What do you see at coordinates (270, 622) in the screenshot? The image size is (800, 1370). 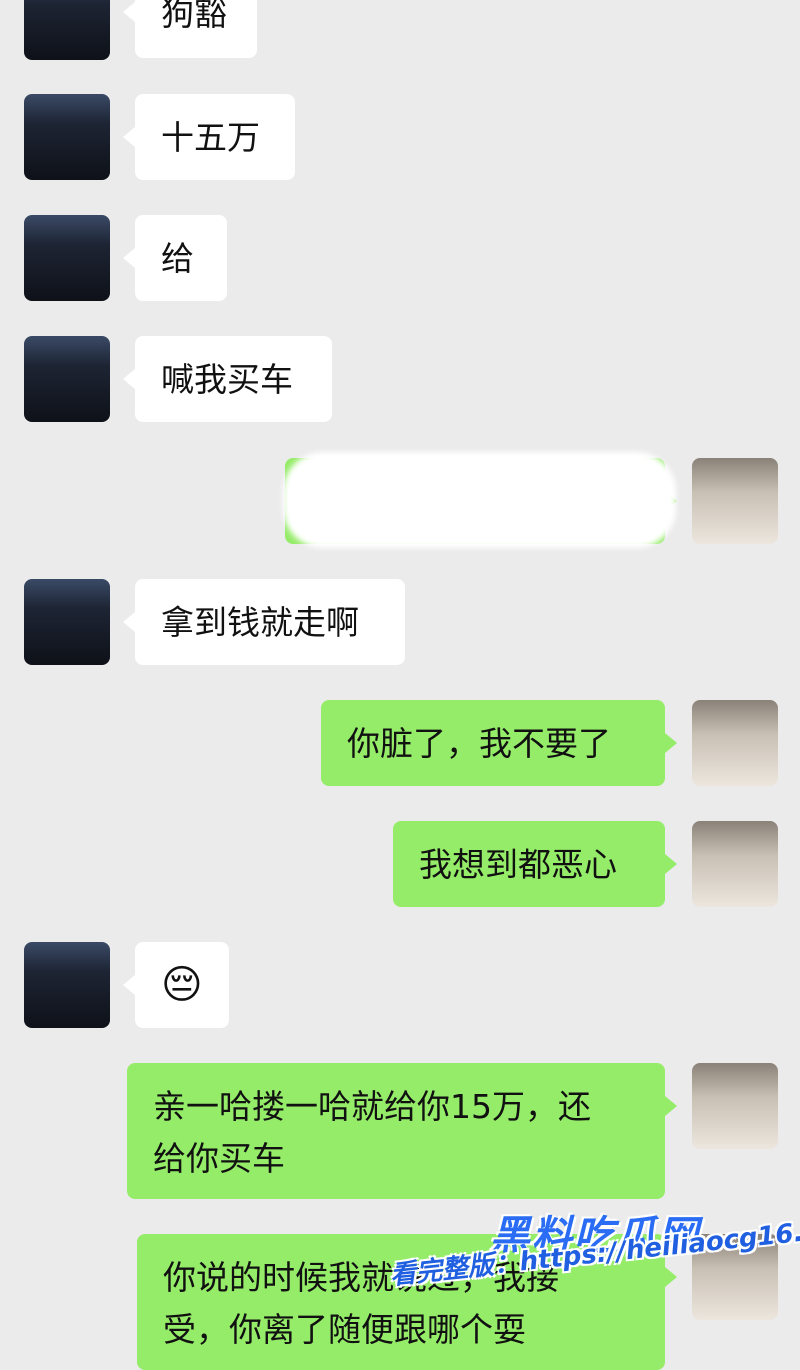 I see `message-bubble-incoming: 拿到钱就走啊` at bounding box center [270, 622].